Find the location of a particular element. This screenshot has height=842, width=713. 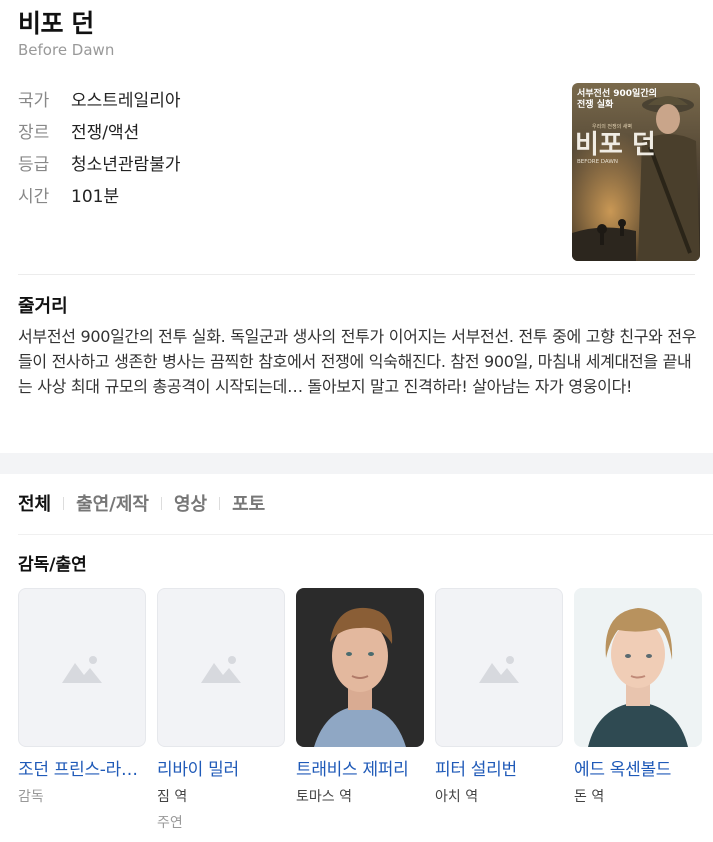

cast-item: 리바이 밀러 짐 역 주연 is located at coordinates (221, 710).